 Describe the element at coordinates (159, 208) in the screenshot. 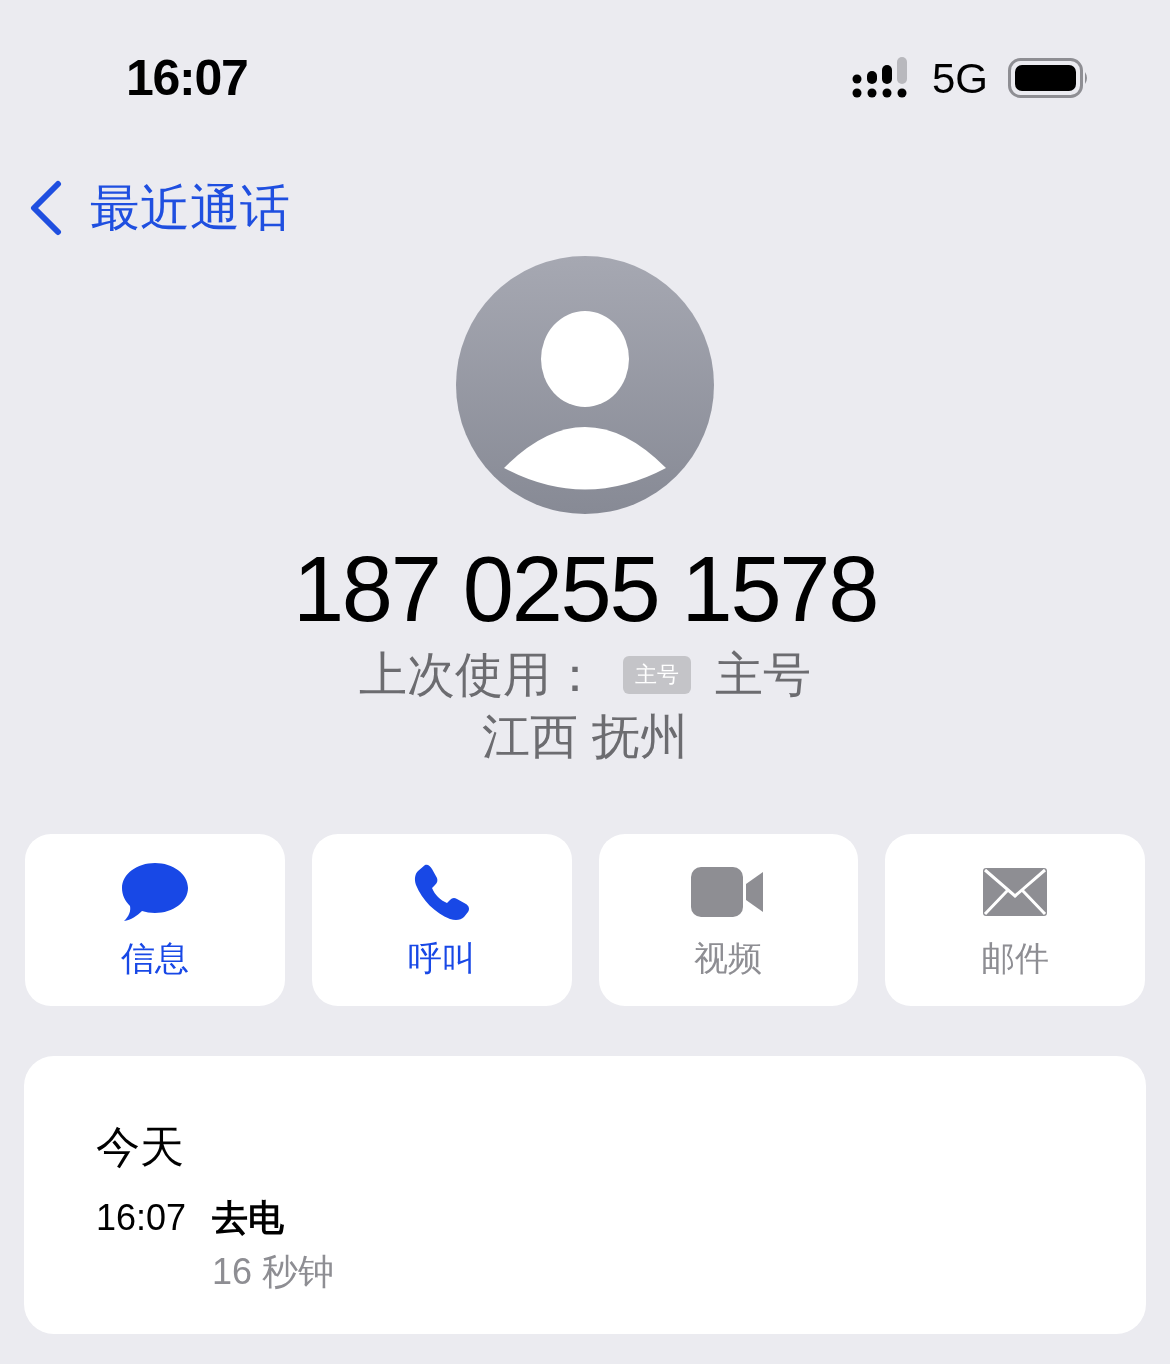

I see `back-link: 最近通话` at that location.